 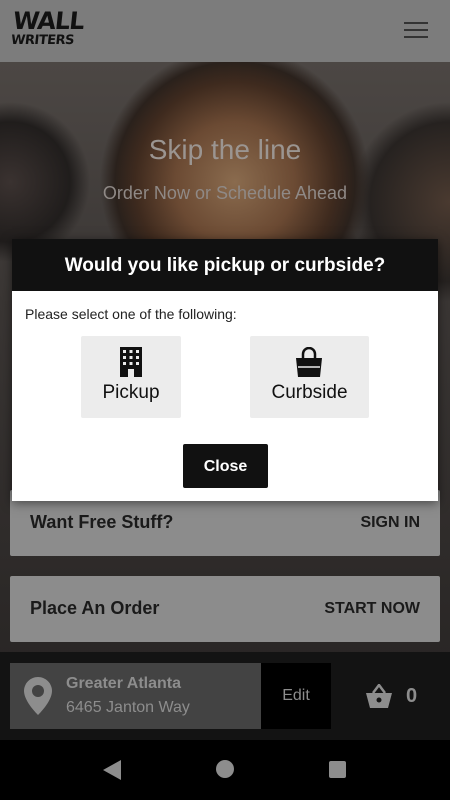 What do you see at coordinates (337, 769) in the screenshot?
I see `recent-apps-icon` at bounding box center [337, 769].